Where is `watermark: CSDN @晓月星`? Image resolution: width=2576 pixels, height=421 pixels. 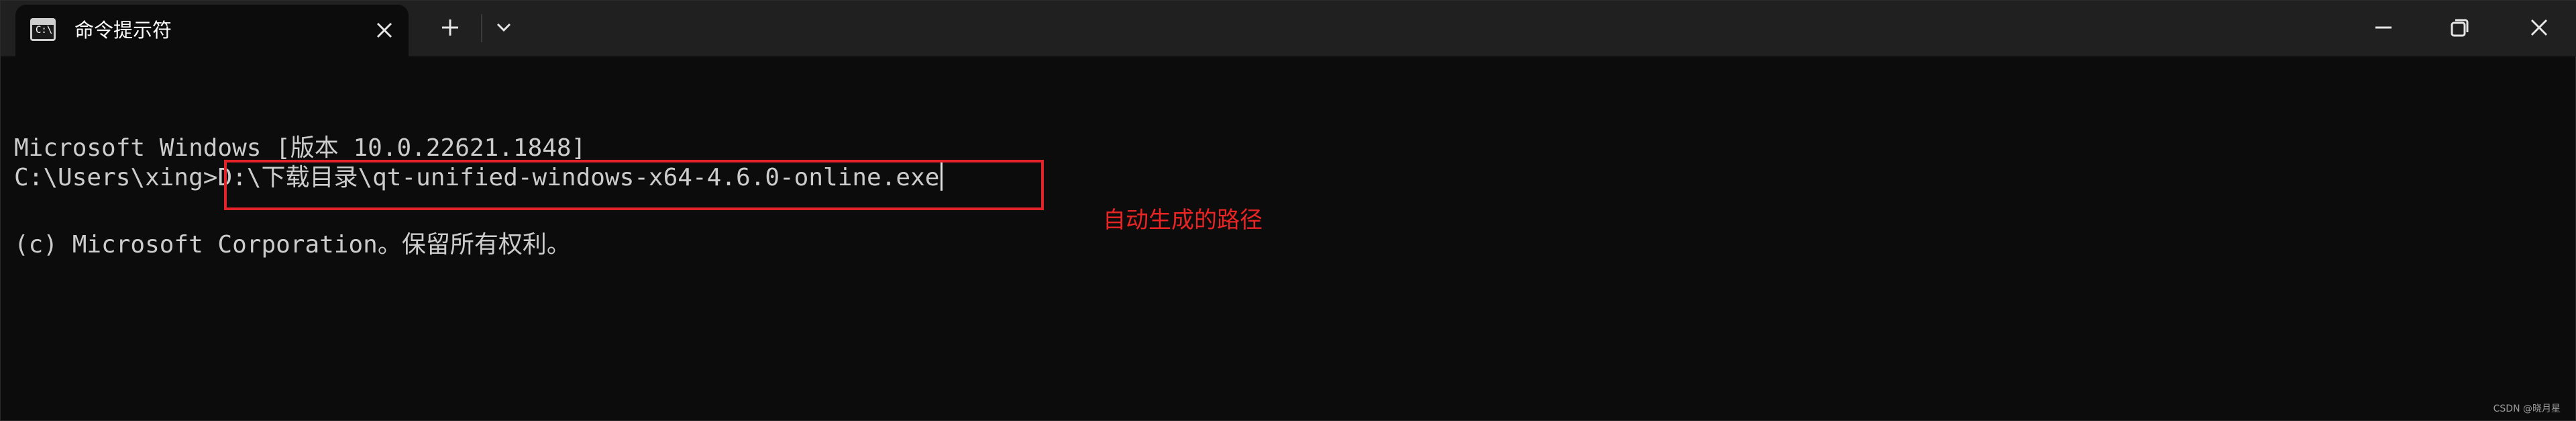 watermark: CSDN @晓月星 is located at coordinates (2527, 409).